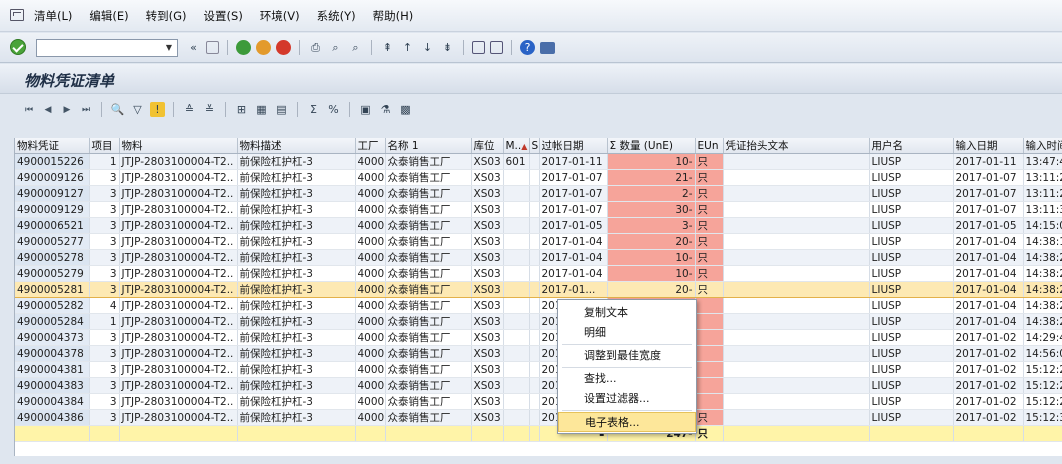 This screenshot has height=464, width=1062. Describe the element at coordinates (296, 369) in the screenshot. I see `cell-desc: 前保险杠护杠-3` at that location.